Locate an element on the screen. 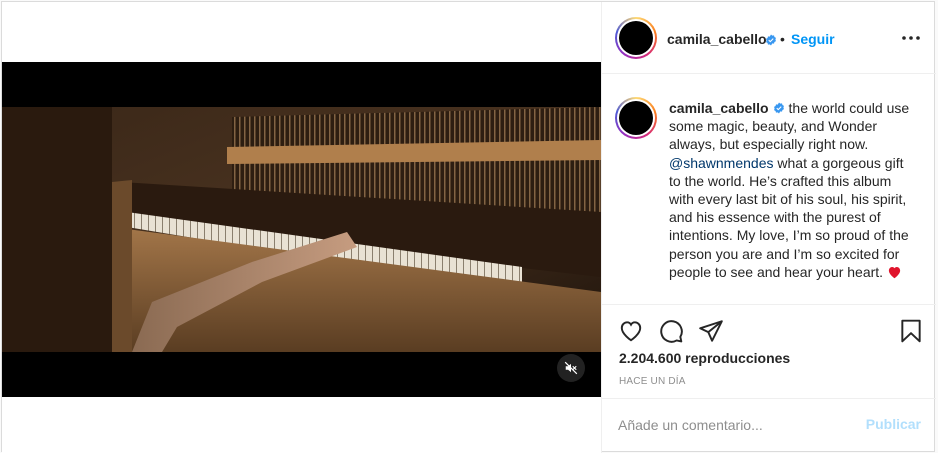 This screenshot has height=453, width=938. post-header: camila_cabello • Seguir is located at coordinates (769, 38).